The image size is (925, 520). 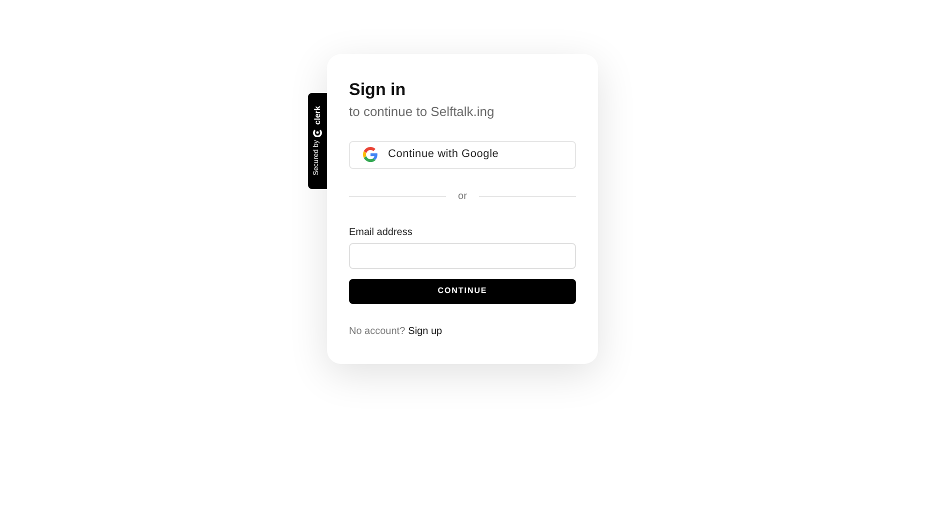 What do you see at coordinates (381, 233) in the screenshot?
I see `email-label: Email address` at bounding box center [381, 233].